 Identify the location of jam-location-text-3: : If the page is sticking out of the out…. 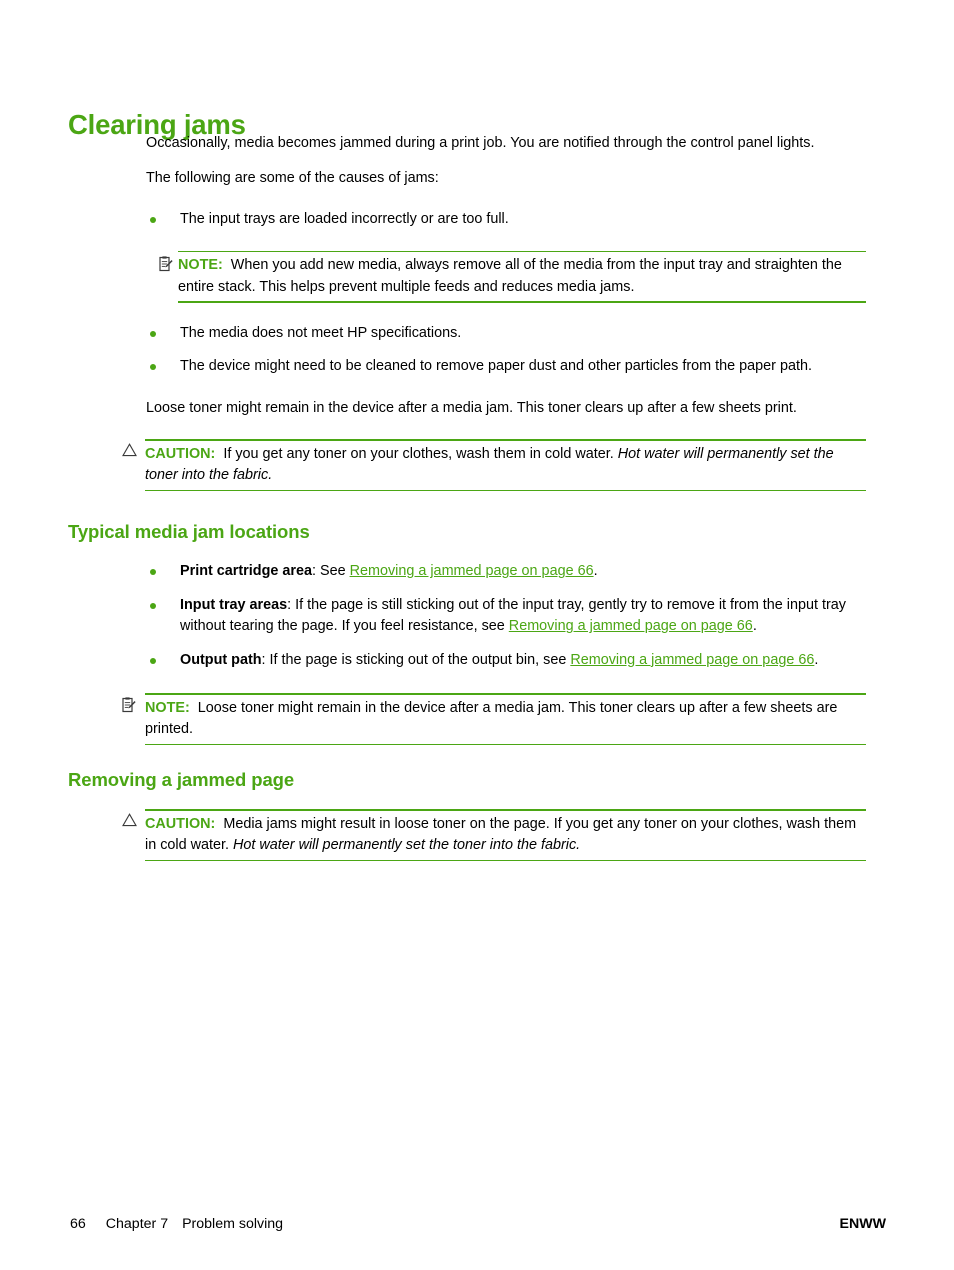
(416, 659).